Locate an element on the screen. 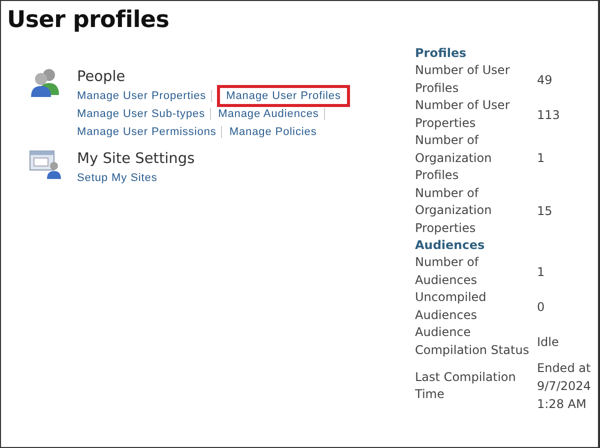 Image resolution: width=600 pixels, height=448 pixels. admin-link: Setup My Sites is located at coordinates (117, 178).